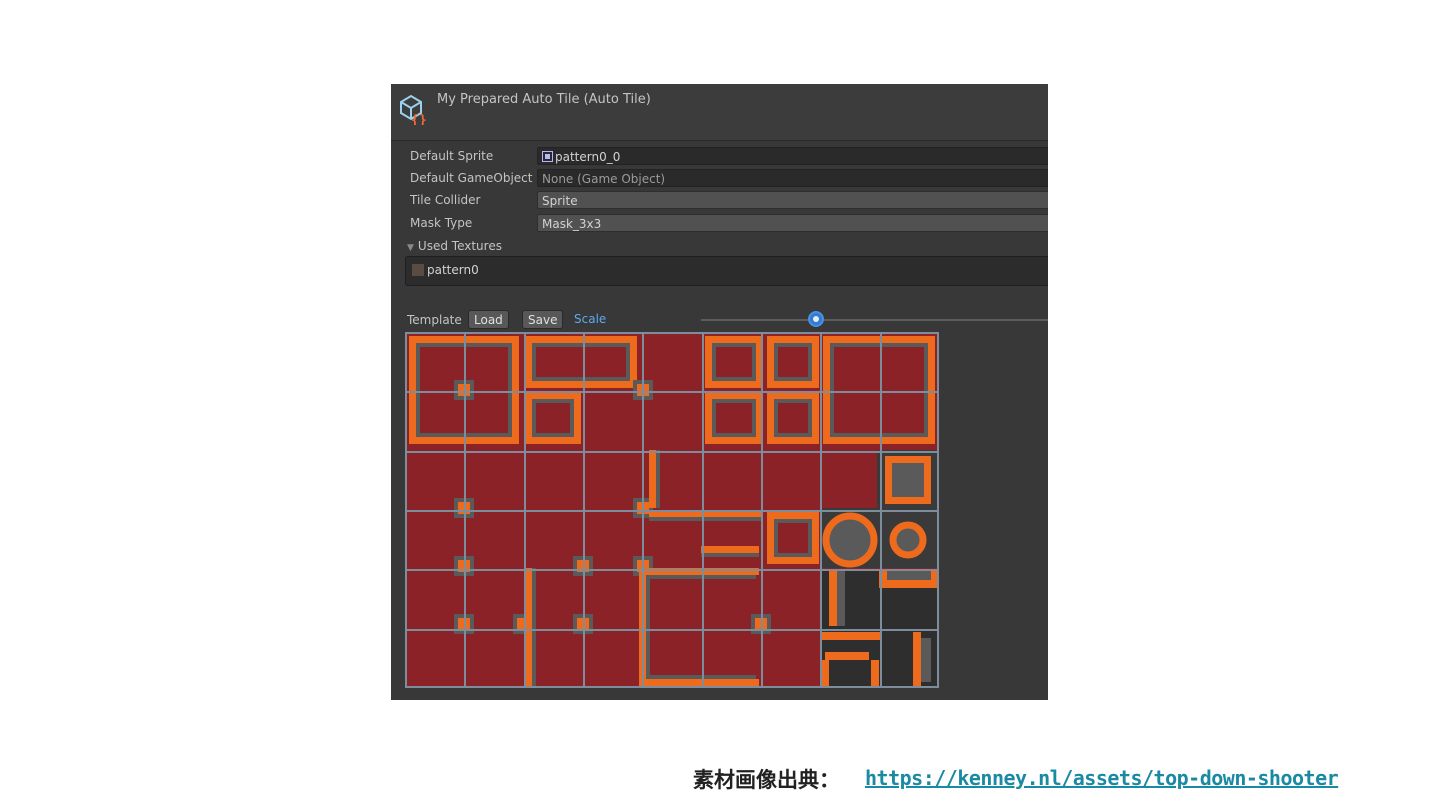  What do you see at coordinates (590, 319) in the screenshot?
I see `scale-label: Scale` at bounding box center [590, 319].